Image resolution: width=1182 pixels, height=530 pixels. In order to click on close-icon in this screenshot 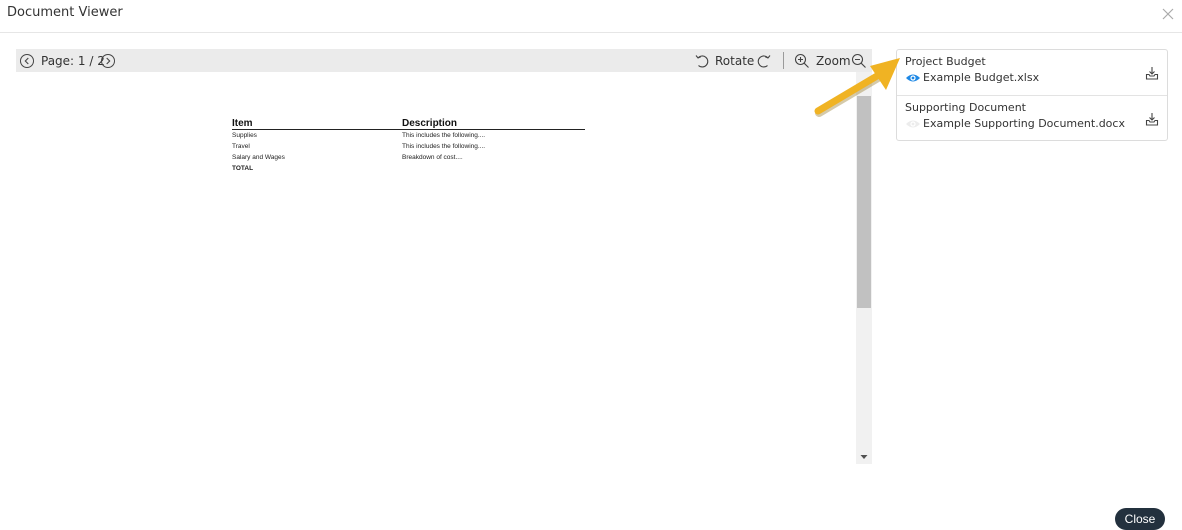, I will do `click(1168, 14)`.